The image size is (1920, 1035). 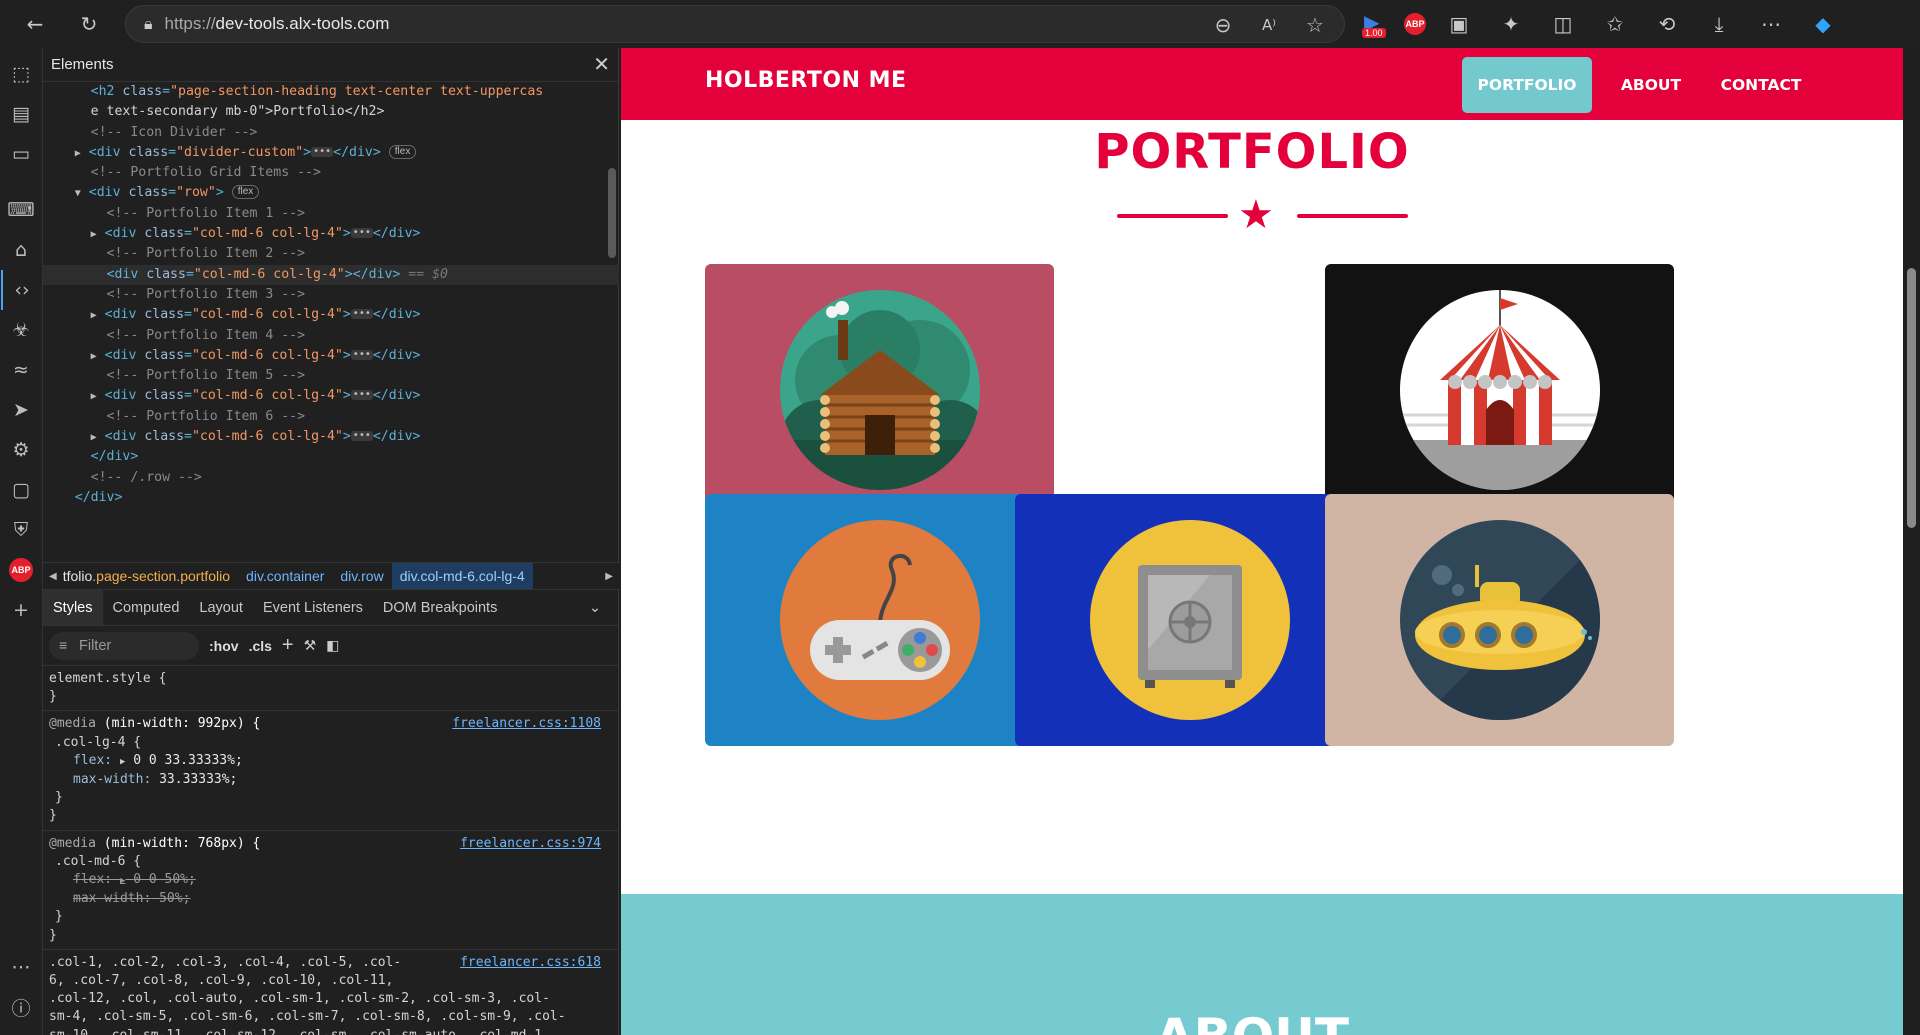 I want to click on dom-node: e text-secondary mb-0">Portfolio</h2>, so click(x=331, y=112).